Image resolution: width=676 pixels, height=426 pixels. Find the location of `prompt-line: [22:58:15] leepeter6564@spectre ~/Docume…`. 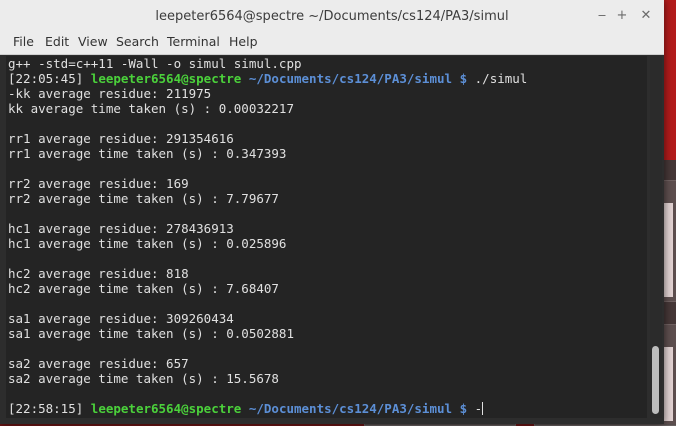

prompt-line: [22:58:15] leepeter6564@spectre ~/Docume… is located at coordinates (267, 408).